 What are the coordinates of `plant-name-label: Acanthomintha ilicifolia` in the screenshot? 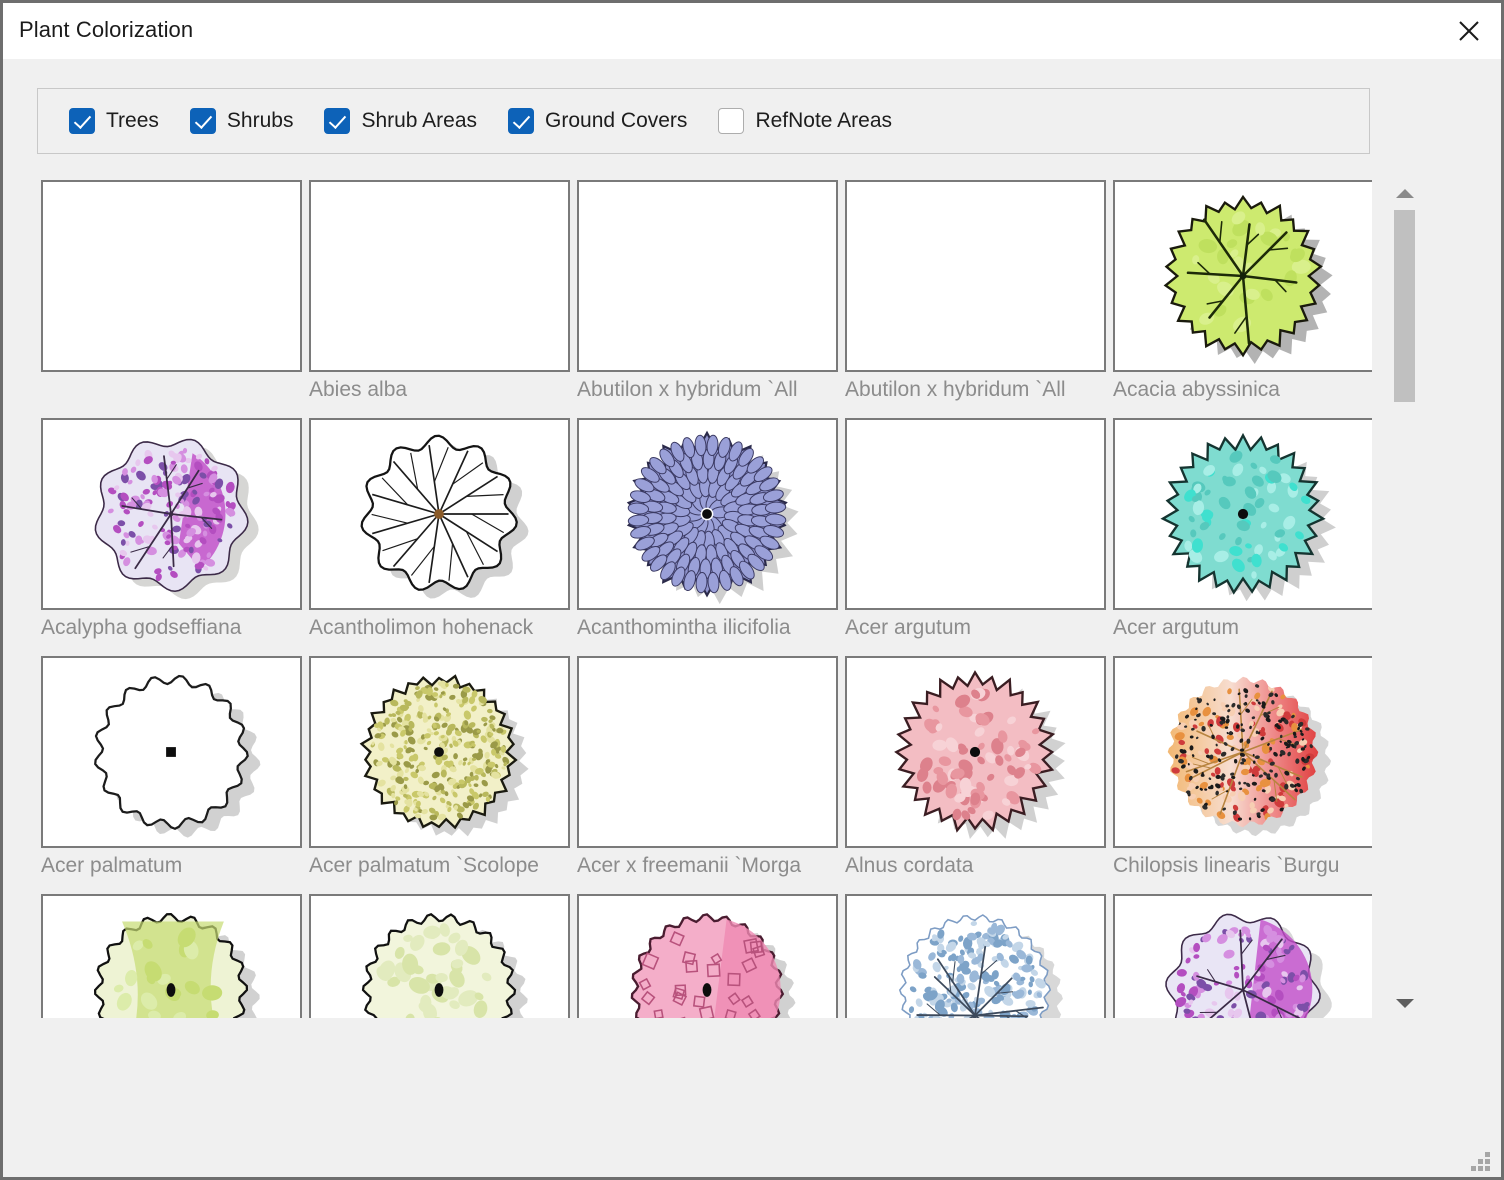 It's located at (684, 627).